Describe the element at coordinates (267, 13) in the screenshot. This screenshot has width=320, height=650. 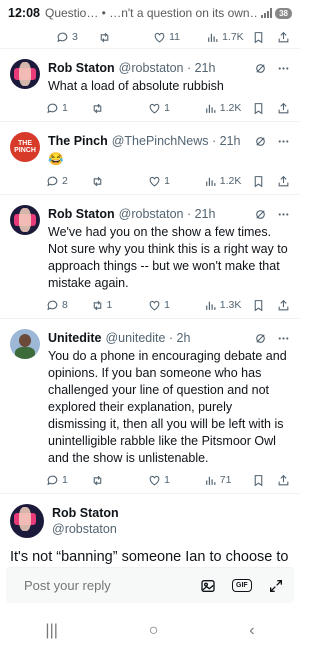
I see `signal-icon` at that location.